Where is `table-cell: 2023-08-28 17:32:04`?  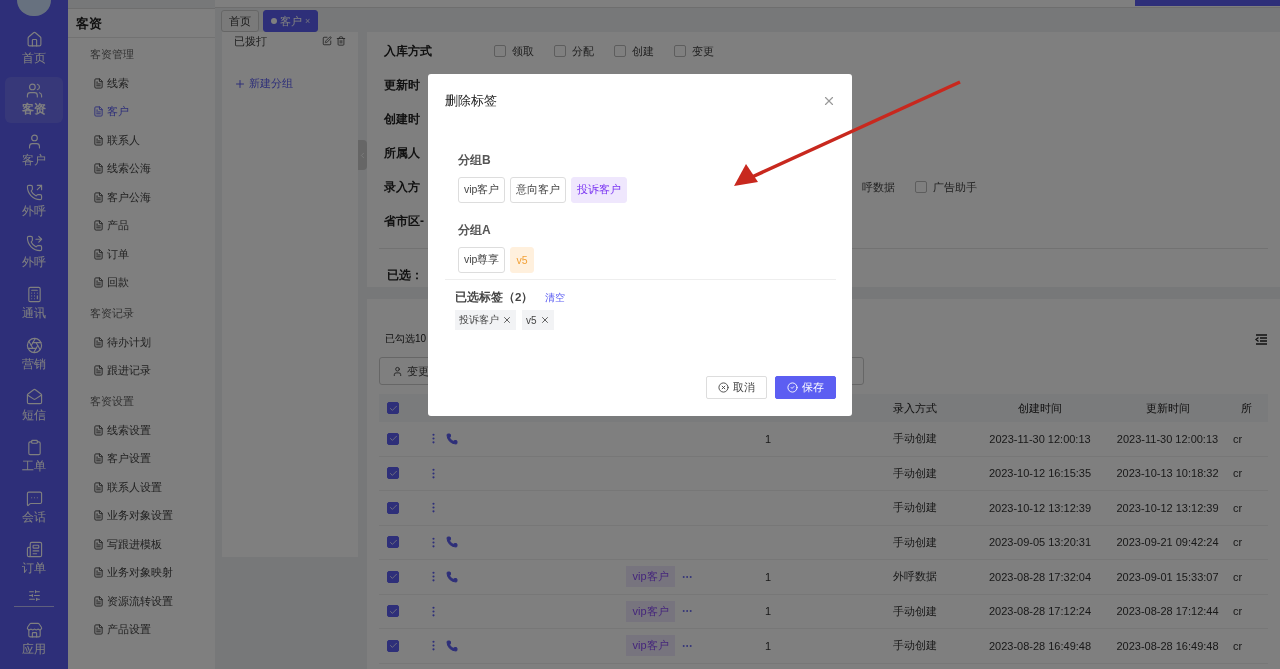
table-cell: 2023-08-28 17:32:04 is located at coordinates (1040, 577).